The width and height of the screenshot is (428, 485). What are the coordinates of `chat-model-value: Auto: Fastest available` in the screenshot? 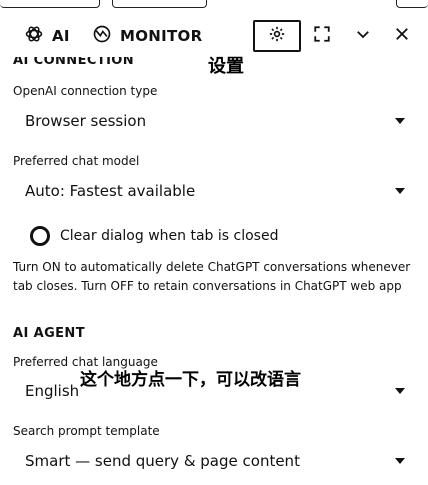 It's located at (110, 191).